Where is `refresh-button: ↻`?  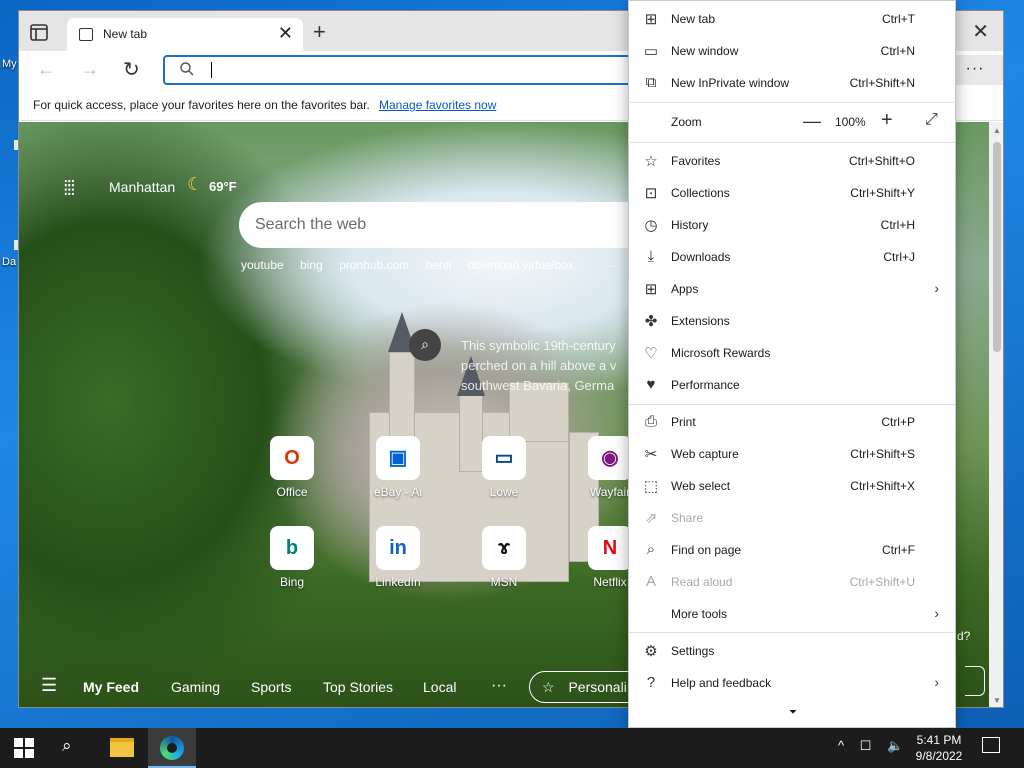
refresh-button: ↻ is located at coordinates (131, 69).